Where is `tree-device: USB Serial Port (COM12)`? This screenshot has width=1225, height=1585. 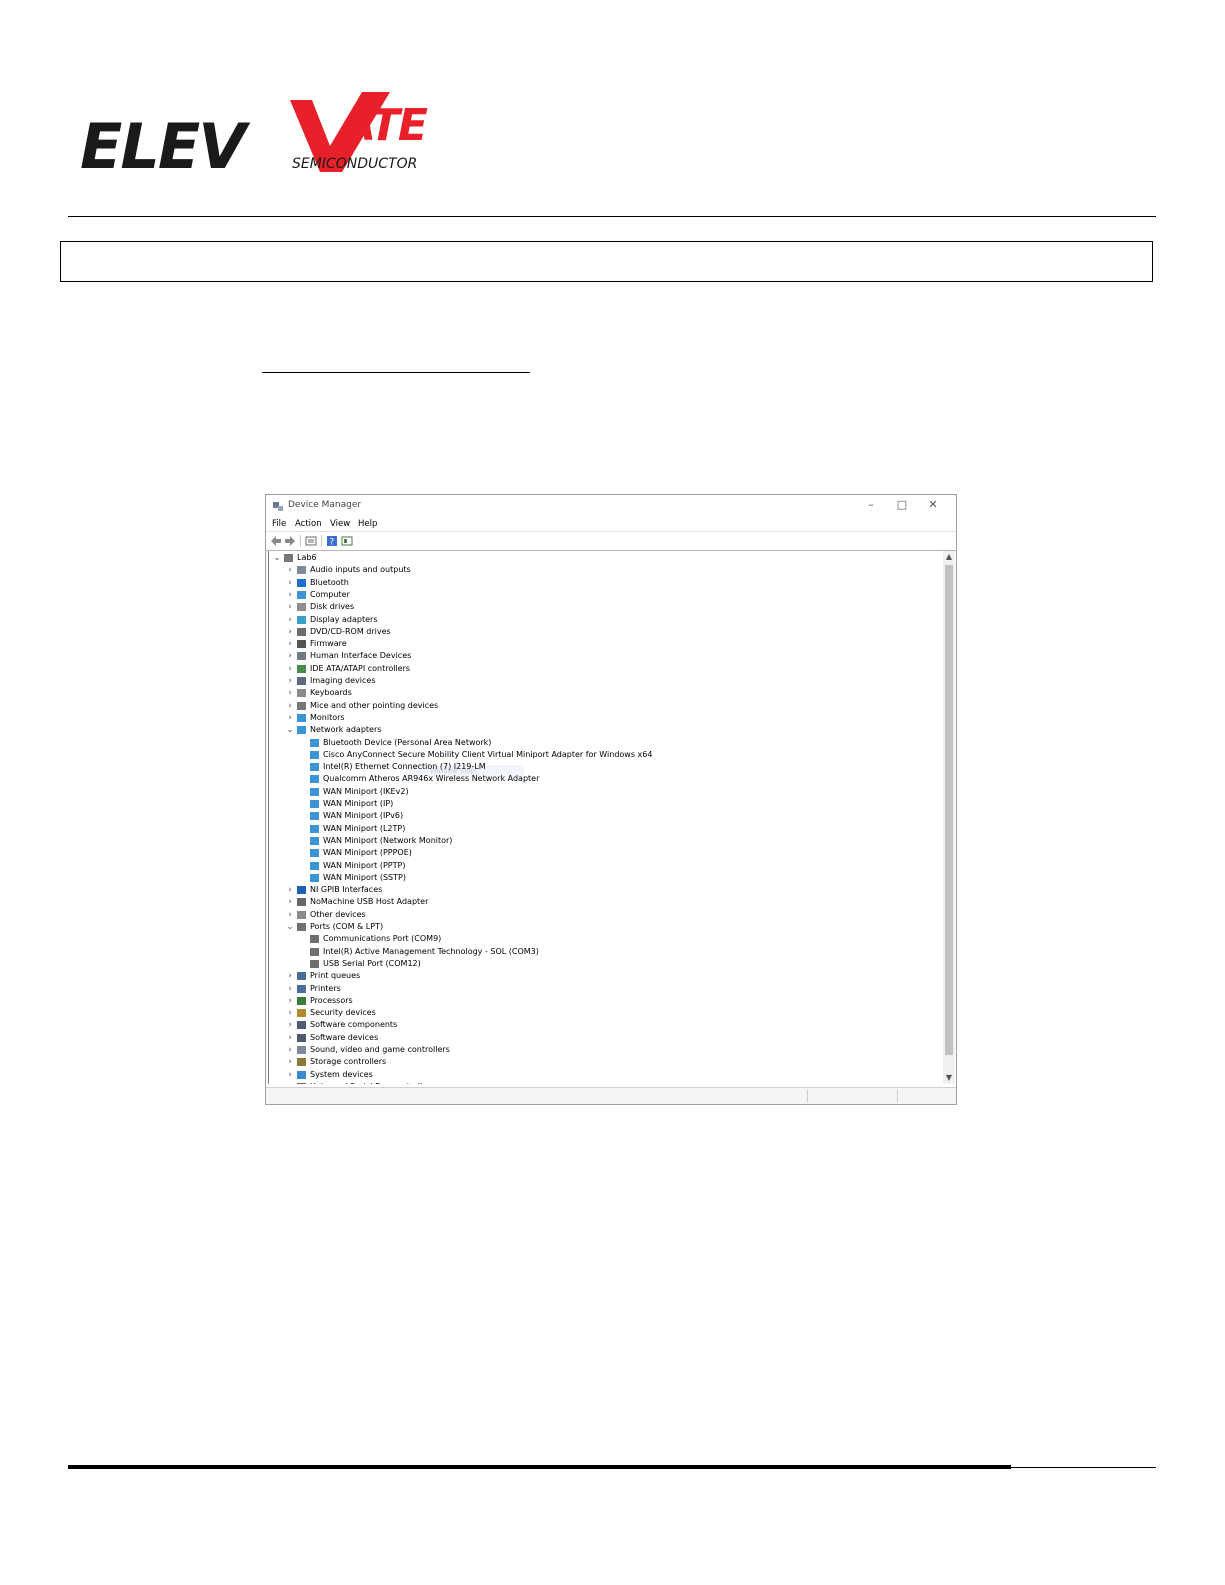 tree-device: USB Serial Port (COM12) is located at coordinates (599, 964).